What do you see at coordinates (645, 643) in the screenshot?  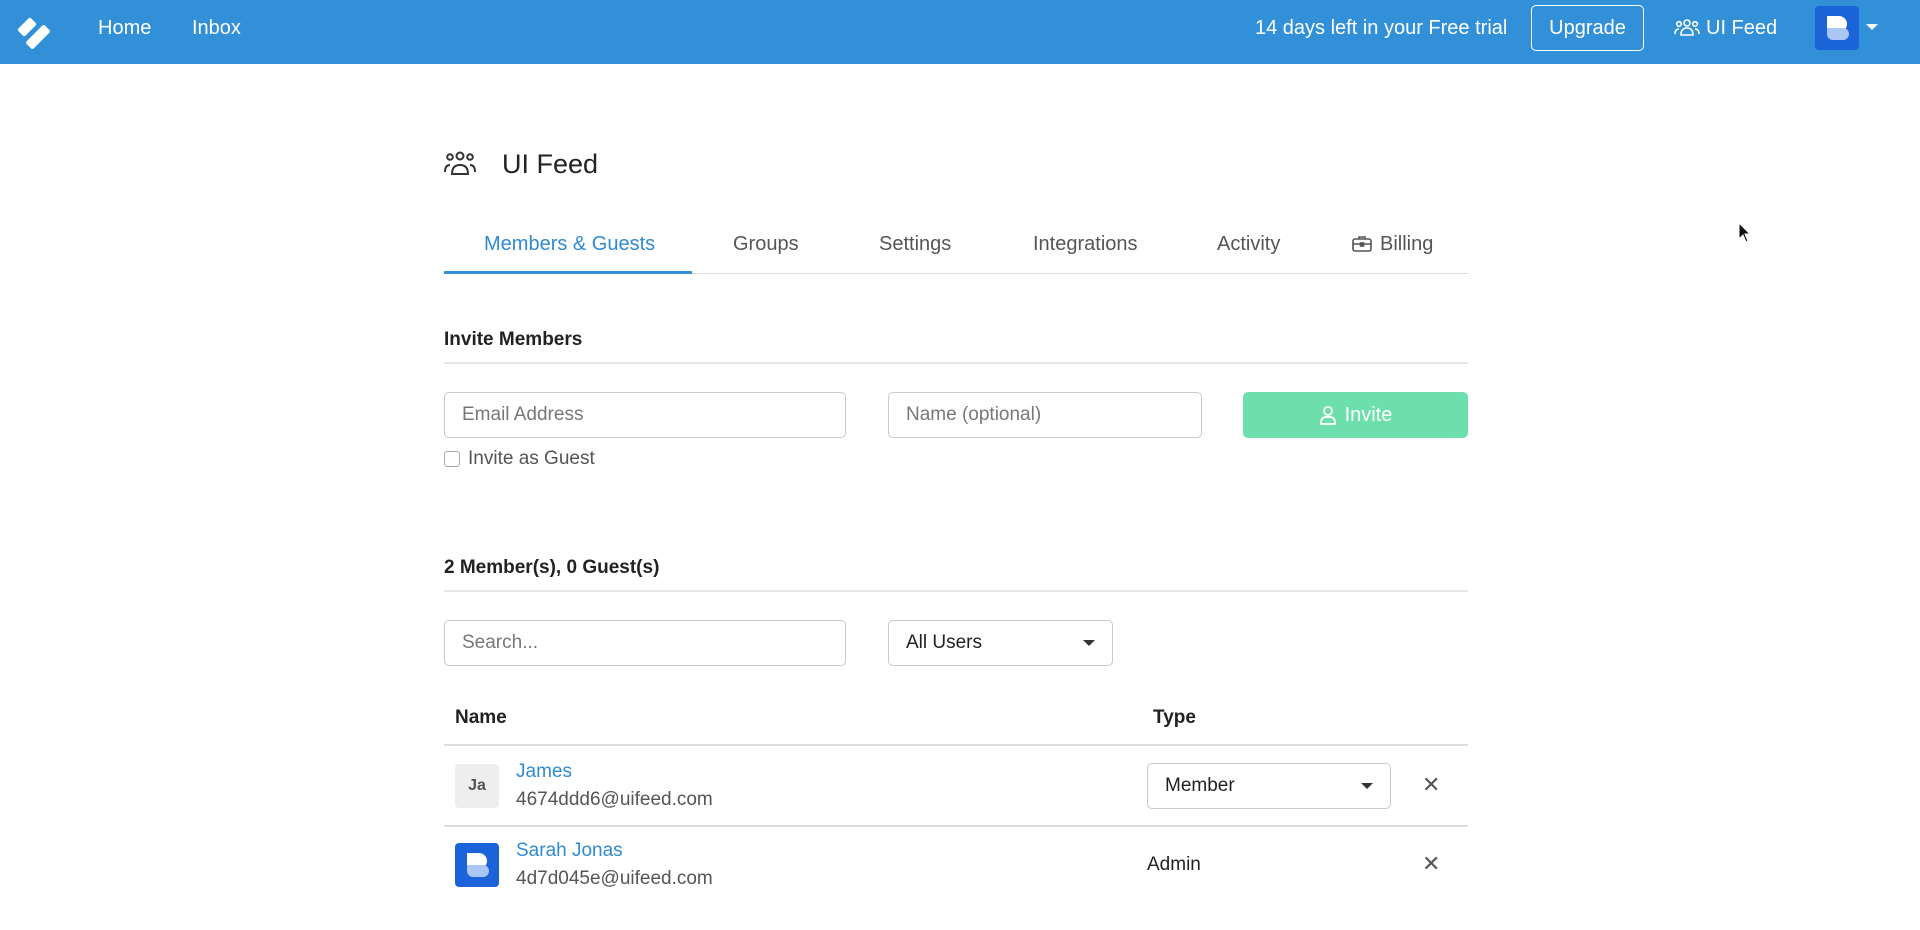 I see `member-search-input` at bounding box center [645, 643].